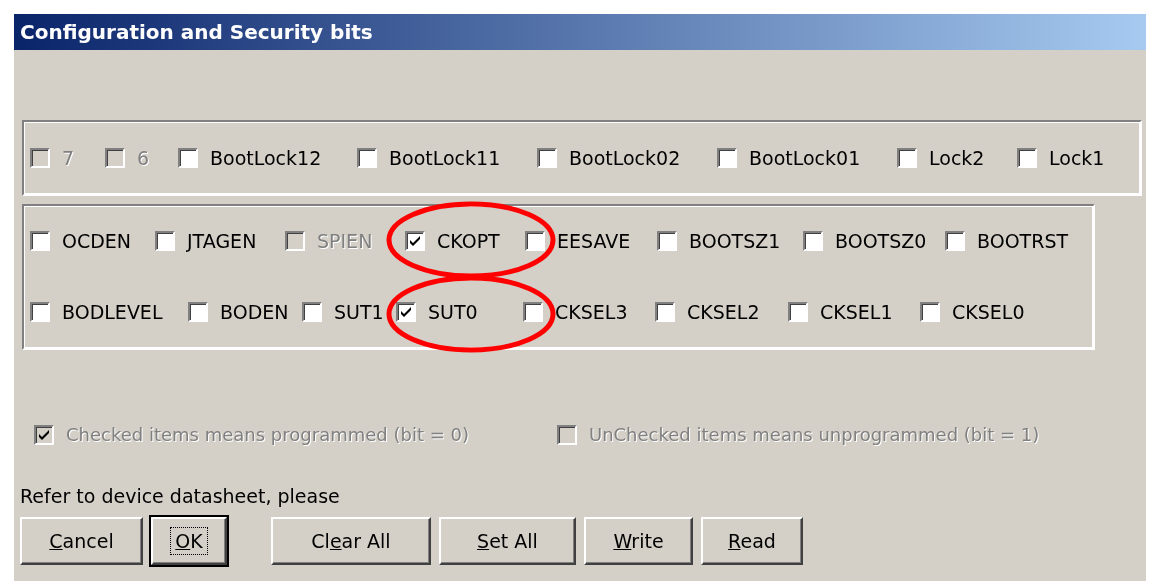 The height and width of the screenshot is (581, 1152). What do you see at coordinates (345, 241) in the screenshot?
I see `checkbox-label: SPIEN` at bounding box center [345, 241].